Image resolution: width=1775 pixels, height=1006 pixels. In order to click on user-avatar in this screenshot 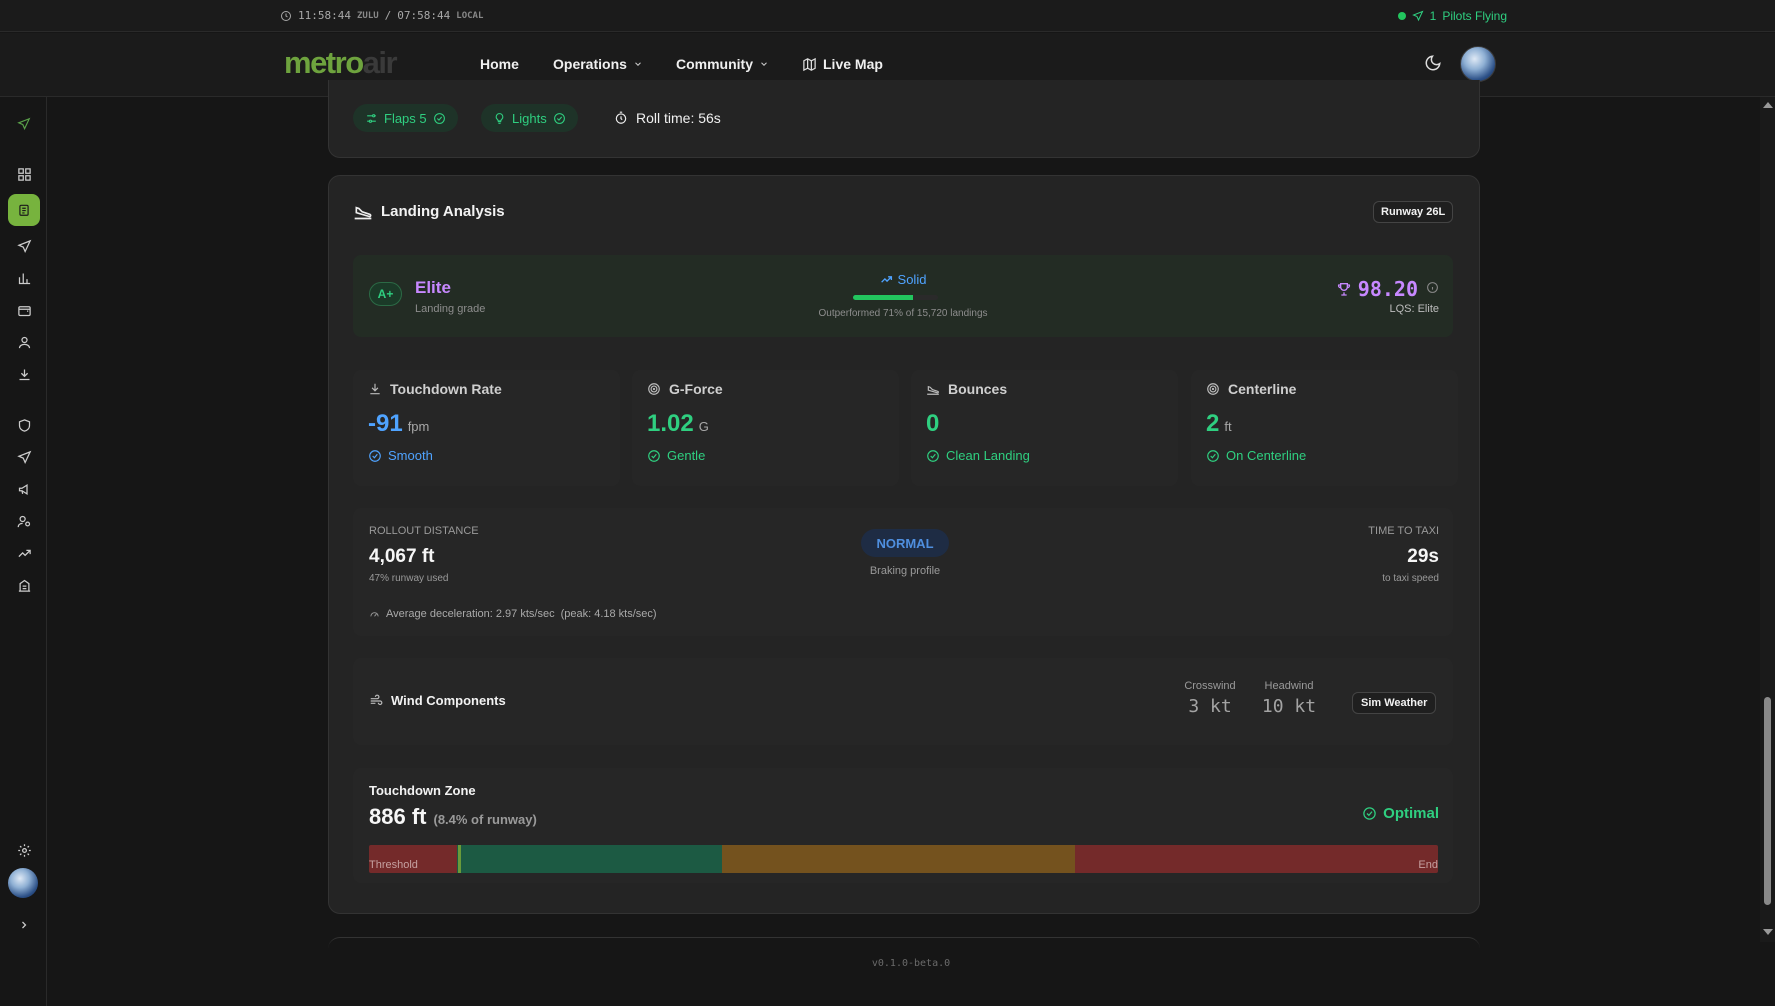, I will do `click(1478, 64)`.